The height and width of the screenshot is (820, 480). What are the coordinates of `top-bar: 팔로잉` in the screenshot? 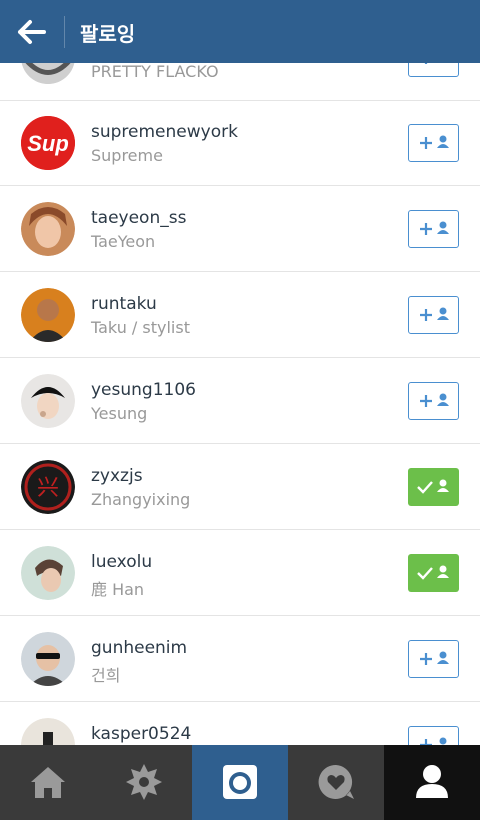 It's located at (240, 31).